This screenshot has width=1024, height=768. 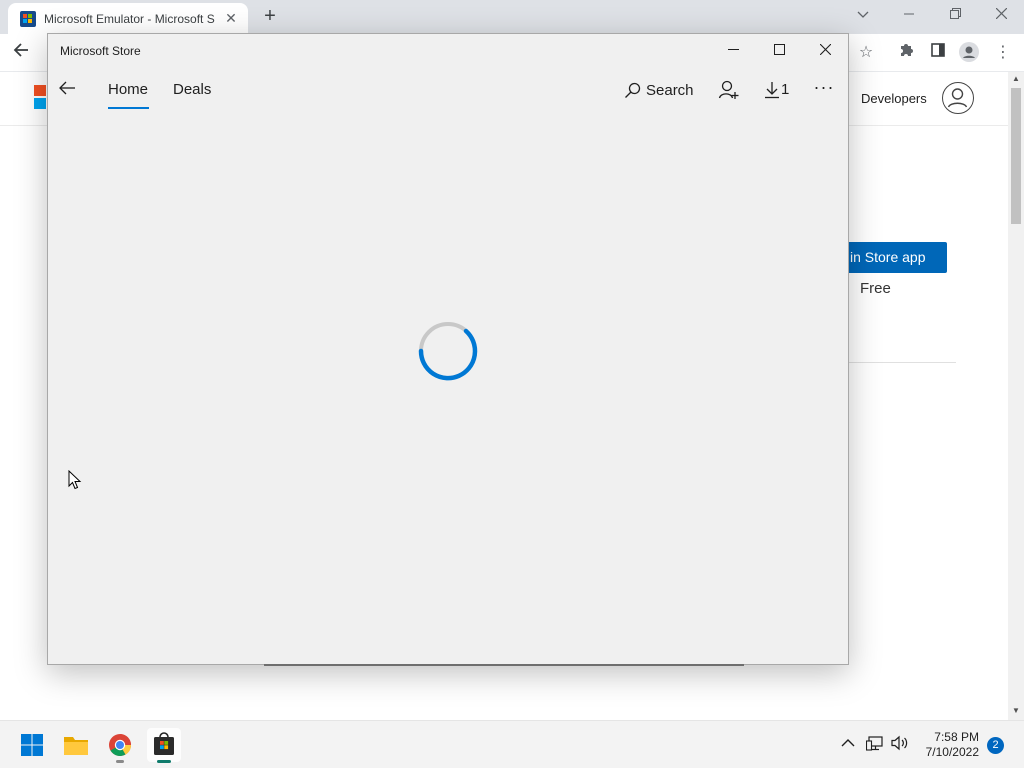 I want to click on browser-restore-icon, so click(x=955, y=15).